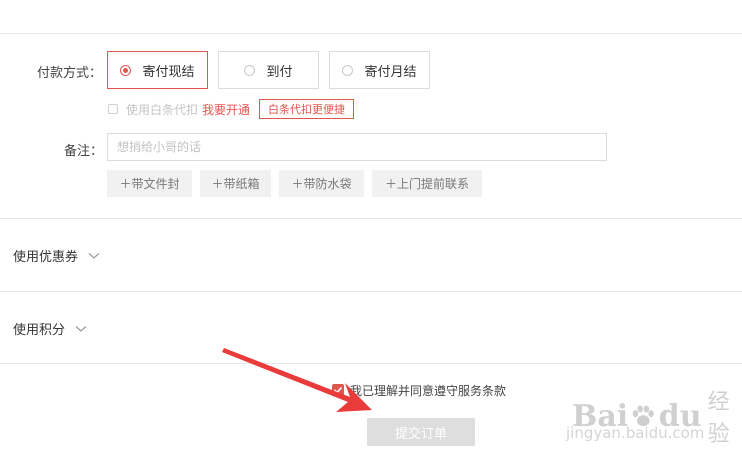 Image resolution: width=742 pixels, height=461 pixels. Describe the element at coordinates (235, 183) in the screenshot. I see `chip-carton-box: ＋带纸箱` at that location.